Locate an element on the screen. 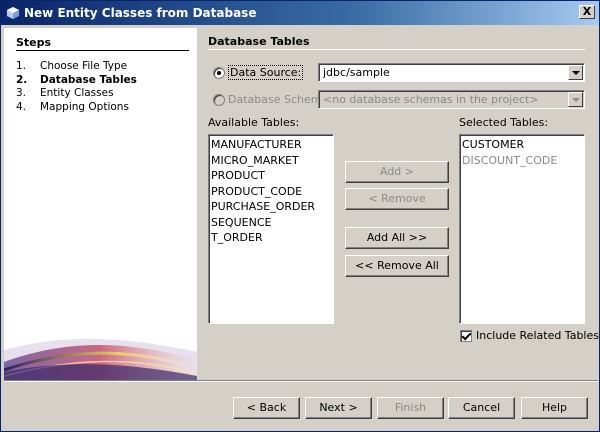  data-source-combo: jdbc/sample is located at coordinates (451, 72).